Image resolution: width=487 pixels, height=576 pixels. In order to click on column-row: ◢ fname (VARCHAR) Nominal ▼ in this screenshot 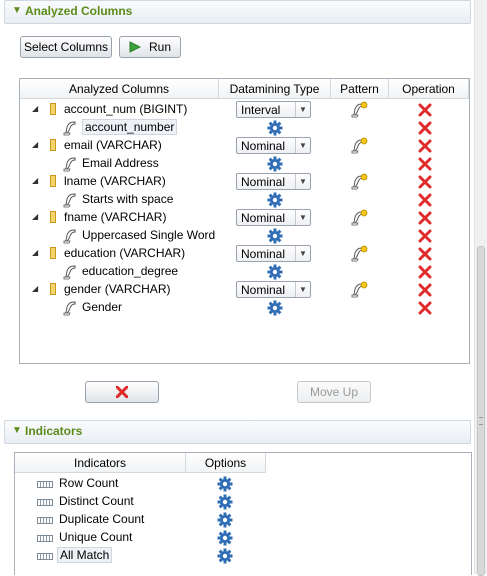, I will do `click(244, 218)`.